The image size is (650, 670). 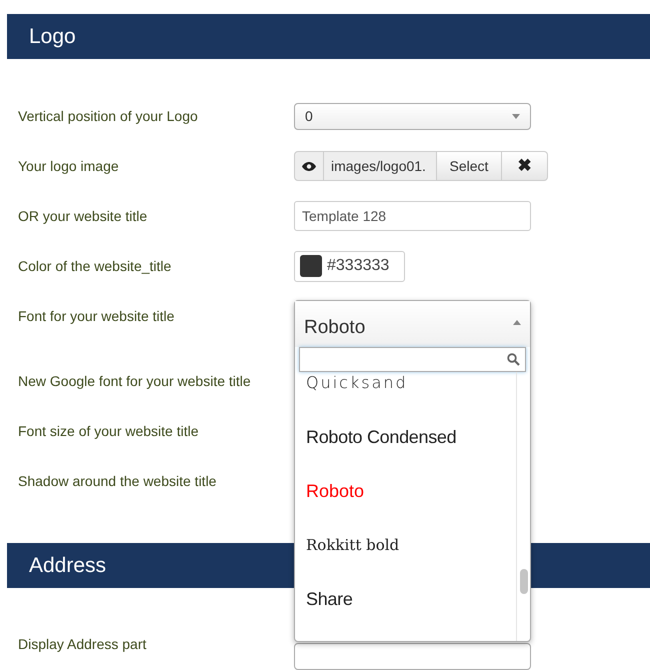 I want to click on preview-button, so click(x=309, y=166).